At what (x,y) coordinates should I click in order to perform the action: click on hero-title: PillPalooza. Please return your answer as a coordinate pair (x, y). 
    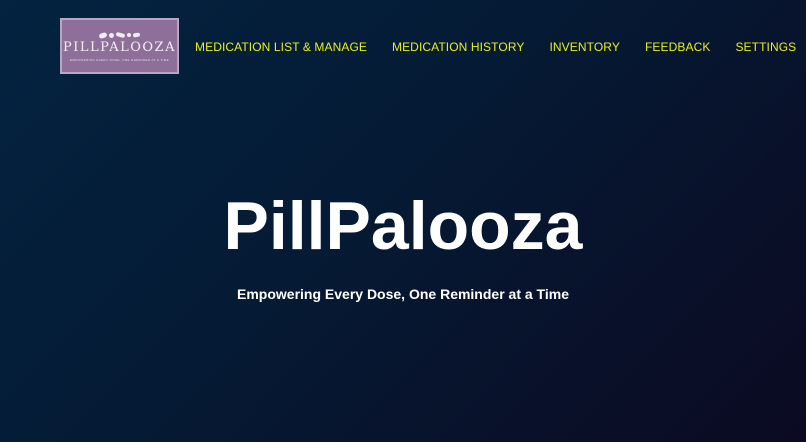
    Looking at the image, I should click on (403, 226).